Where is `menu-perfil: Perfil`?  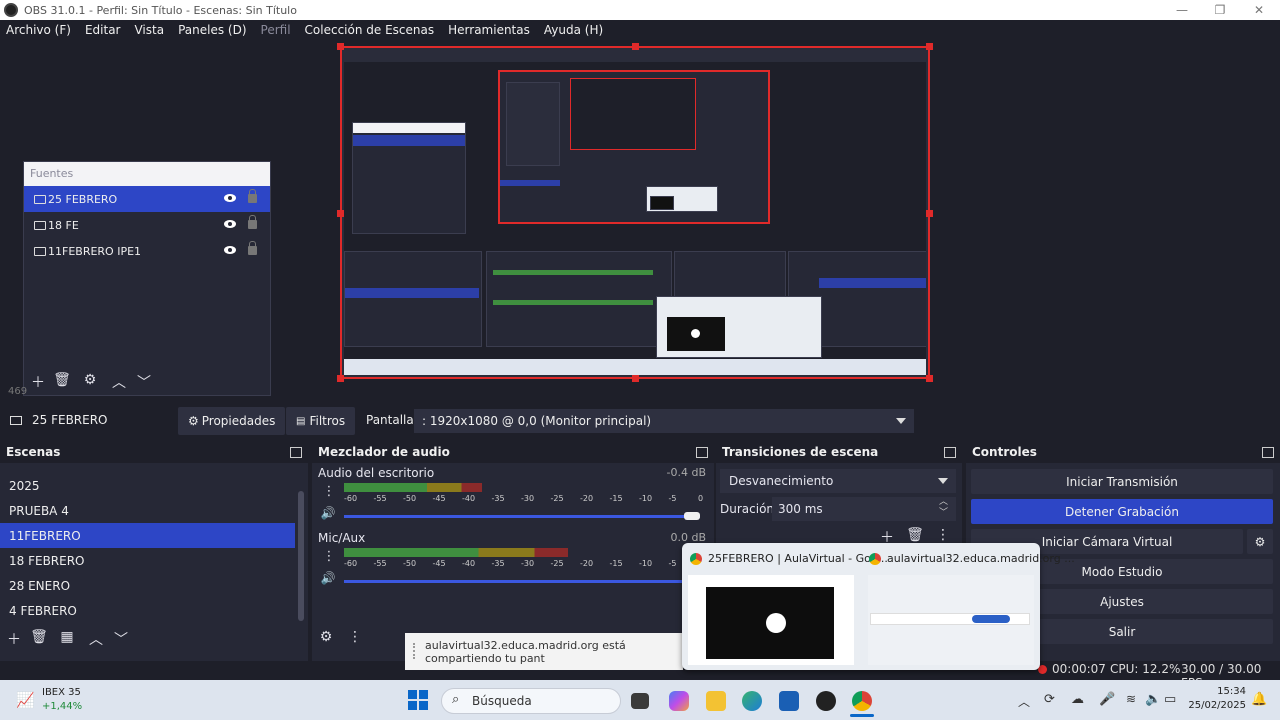 menu-perfil: Perfil is located at coordinates (276, 30).